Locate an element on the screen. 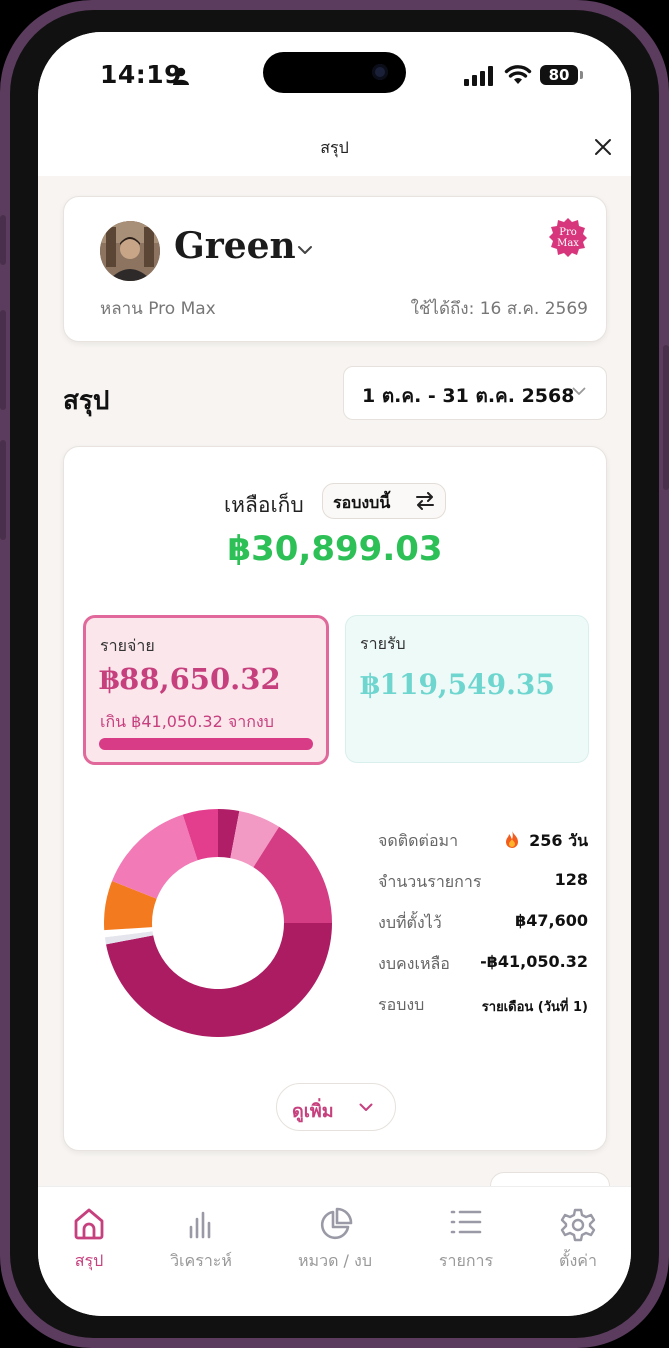 This screenshot has height=1348, width=669. wifi-icon is located at coordinates (518, 74).